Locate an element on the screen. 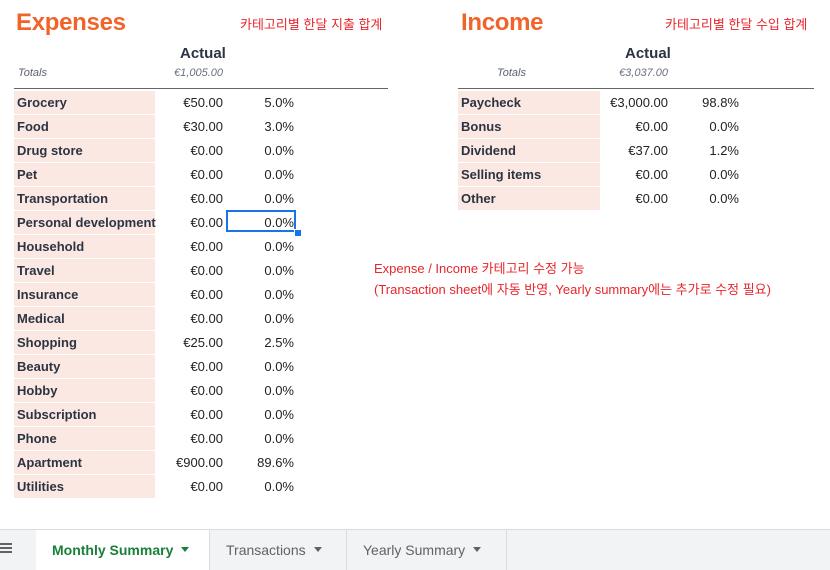 The image size is (830, 570). category-cell: Selling items is located at coordinates (529, 174).